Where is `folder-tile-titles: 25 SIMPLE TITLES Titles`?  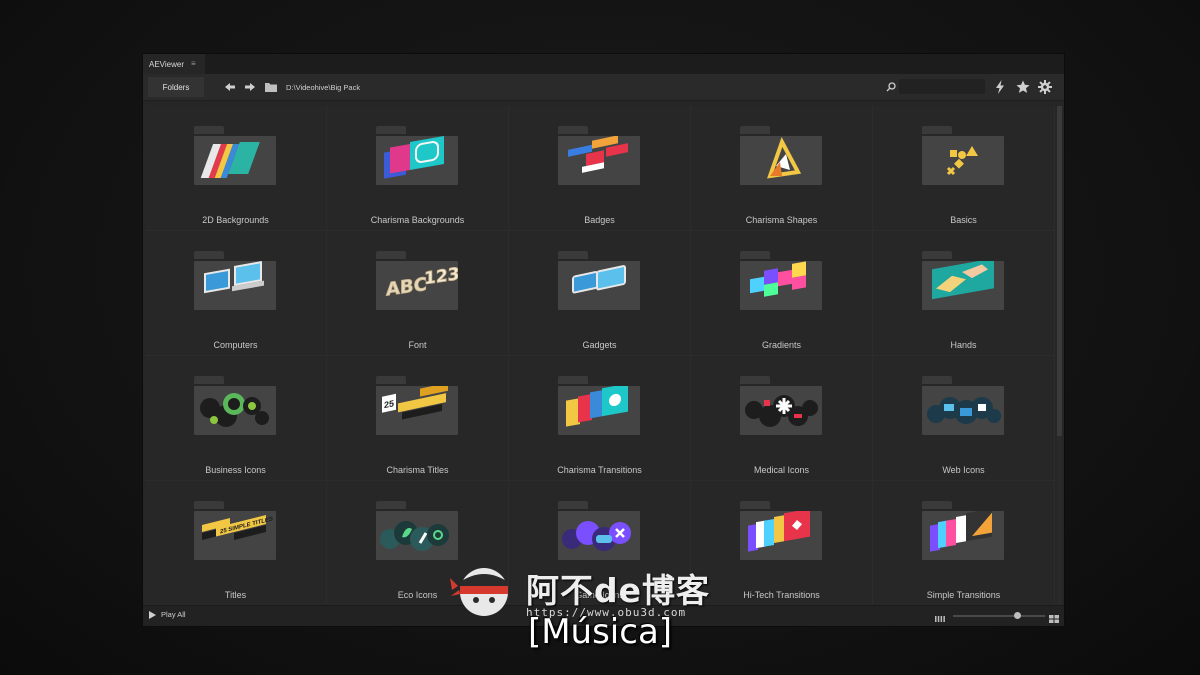 folder-tile-titles: 25 SIMPLE TITLES Titles is located at coordinates (236, 543).